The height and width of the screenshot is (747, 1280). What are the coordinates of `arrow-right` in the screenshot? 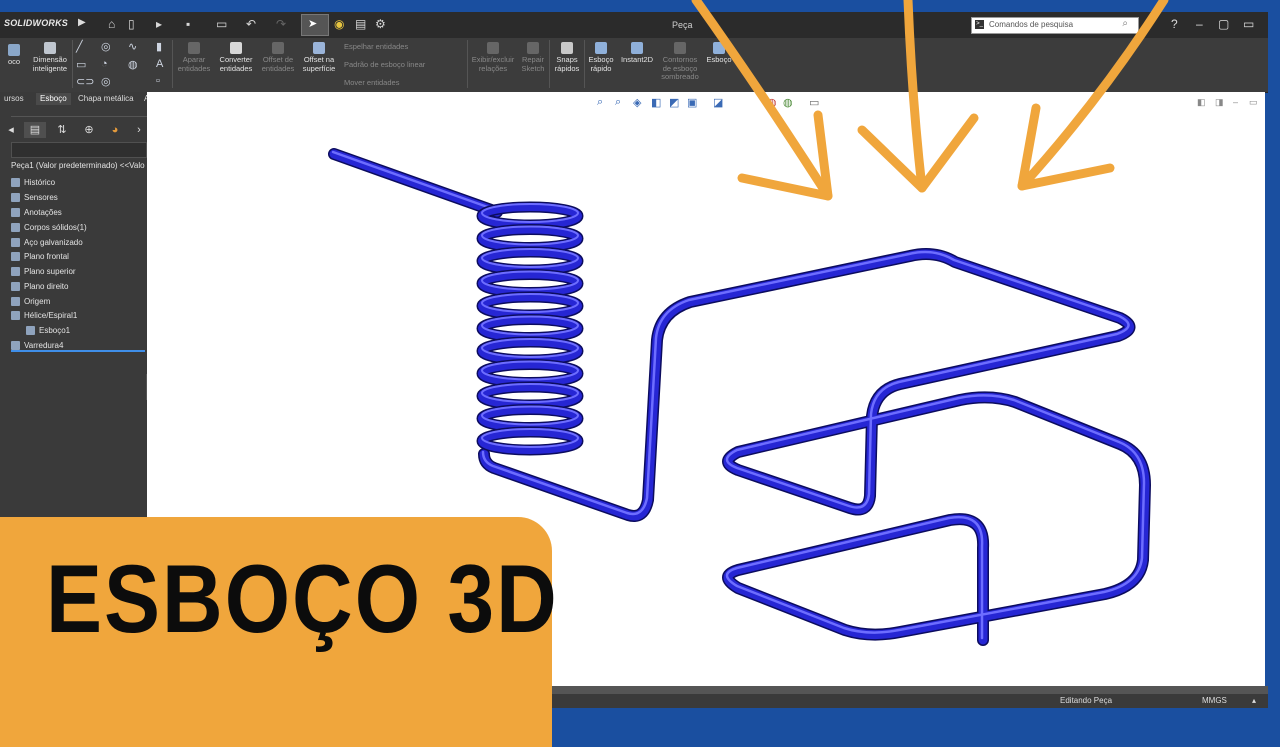 It's located at (1093, 95).